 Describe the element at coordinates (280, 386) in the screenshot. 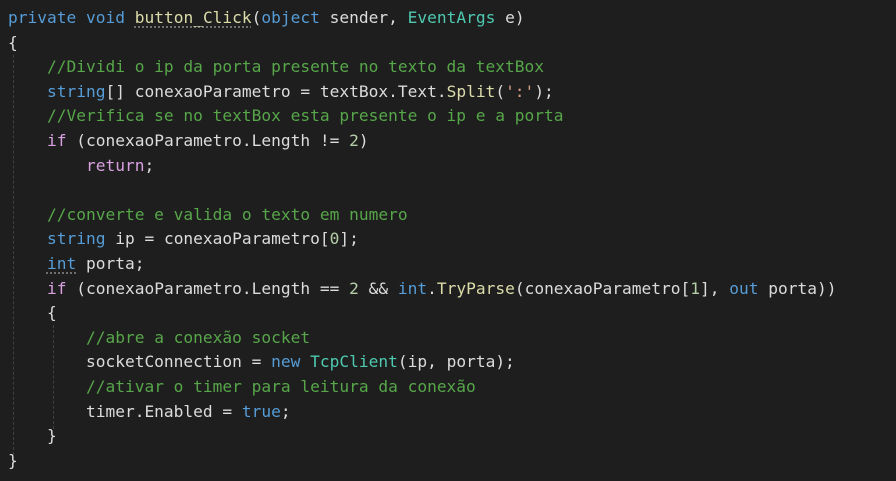

I see `token-comment: //ativar o timer para leitura da conexão` at that location.